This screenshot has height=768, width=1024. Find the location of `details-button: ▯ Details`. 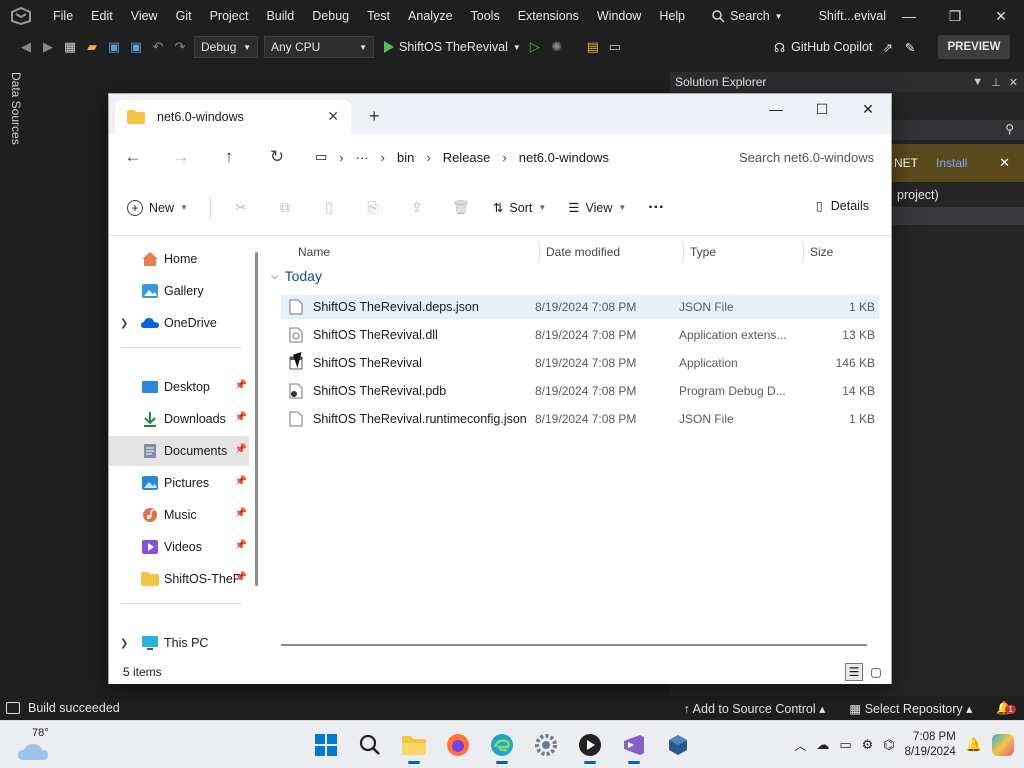

details-button: ▯ Details is located at coordinates (842, 206).